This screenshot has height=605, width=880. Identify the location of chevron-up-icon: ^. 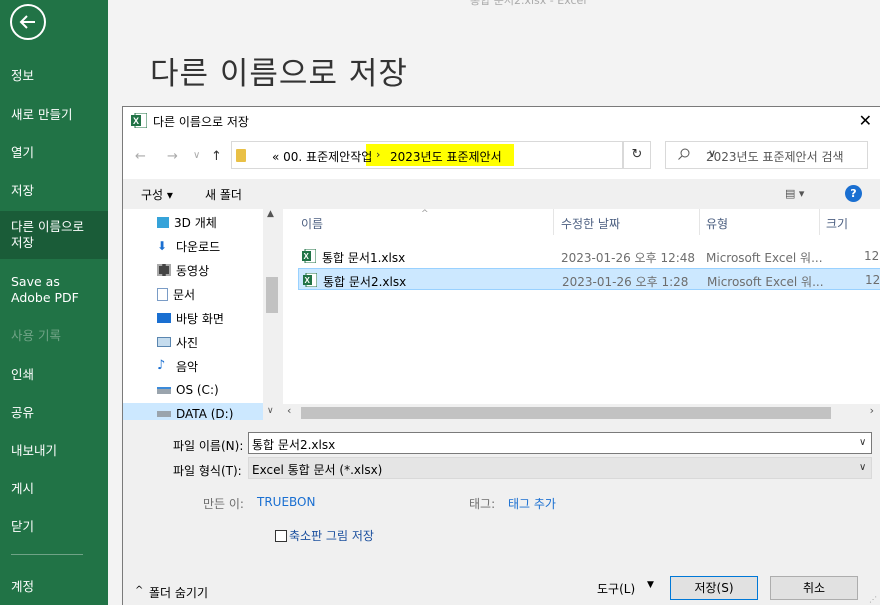
(139, 590).